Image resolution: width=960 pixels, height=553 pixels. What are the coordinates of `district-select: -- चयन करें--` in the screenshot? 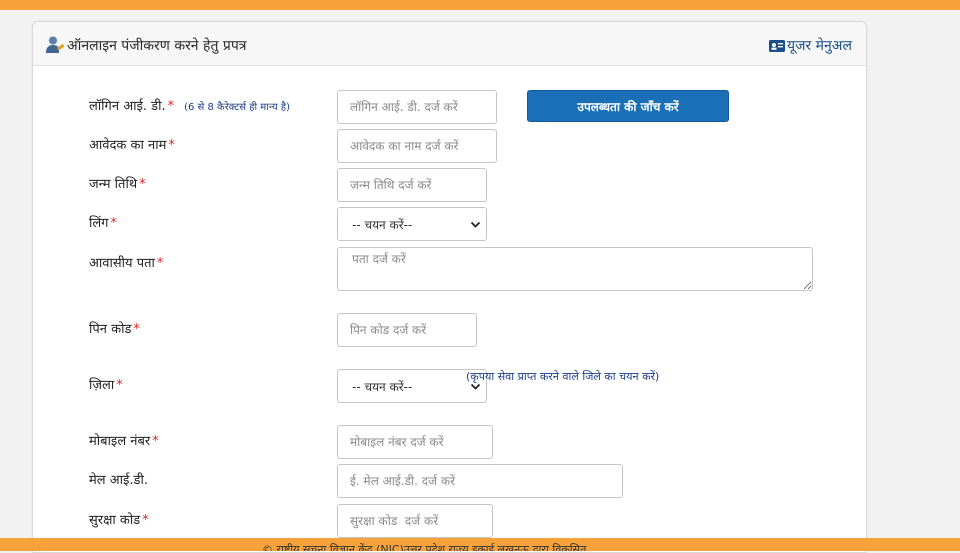 It's located at (412, 386).